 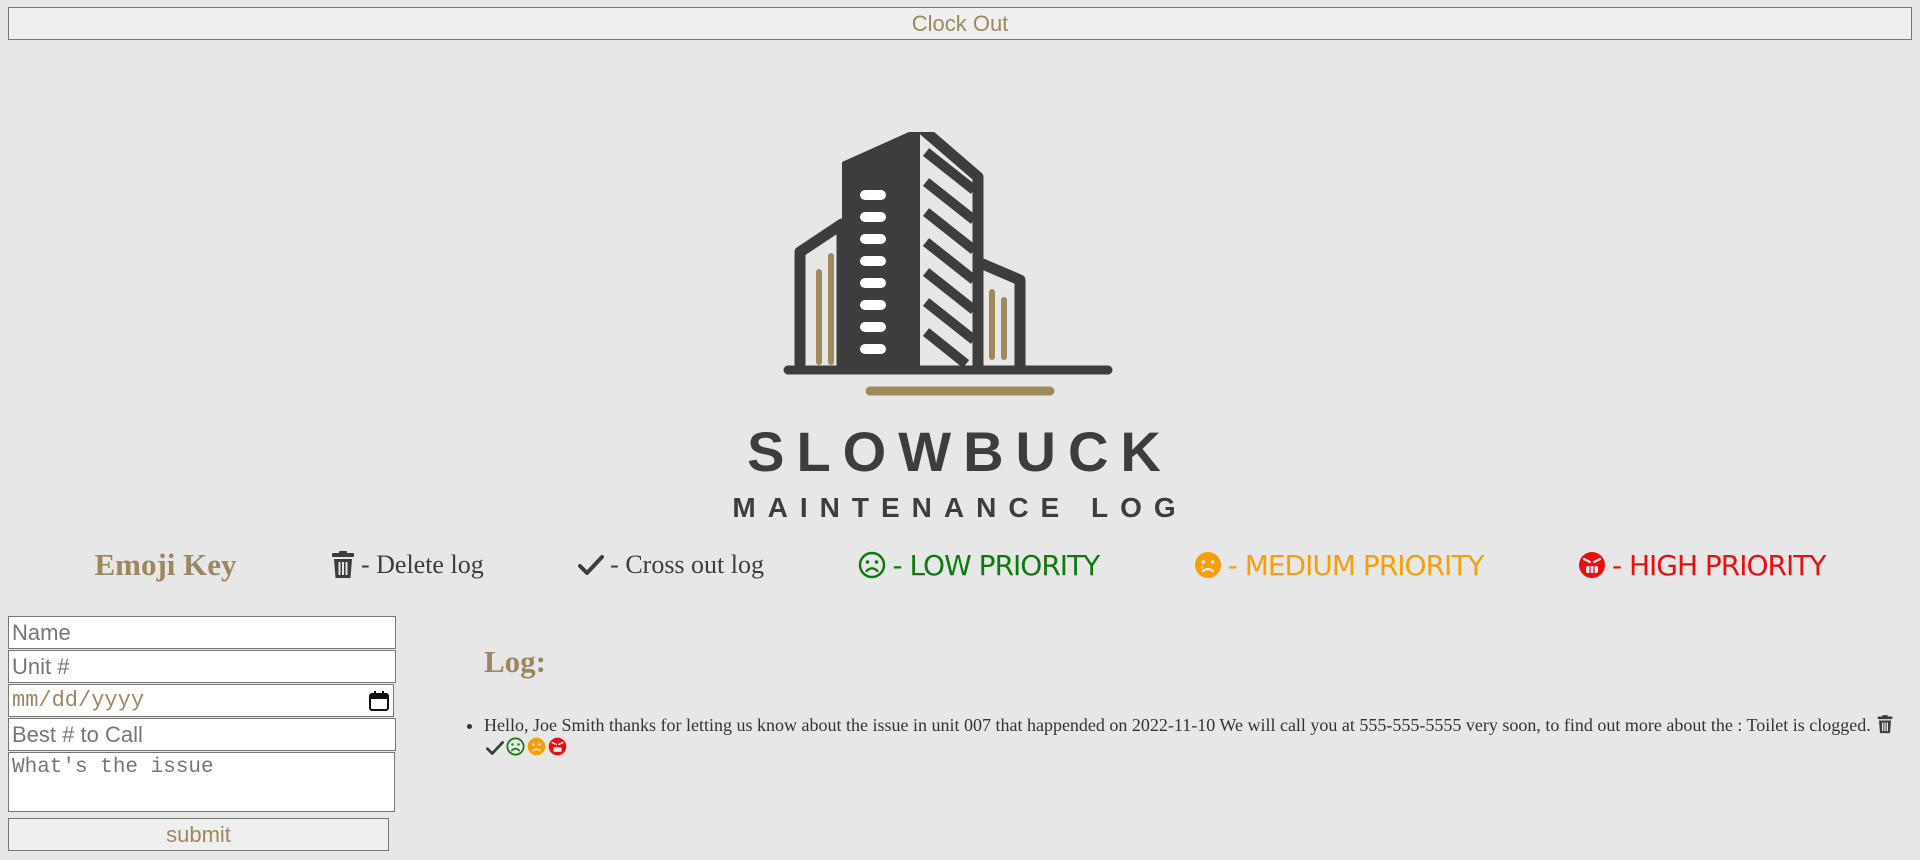 I want to click on log-heading: Log:, so click(x=515, y=661).